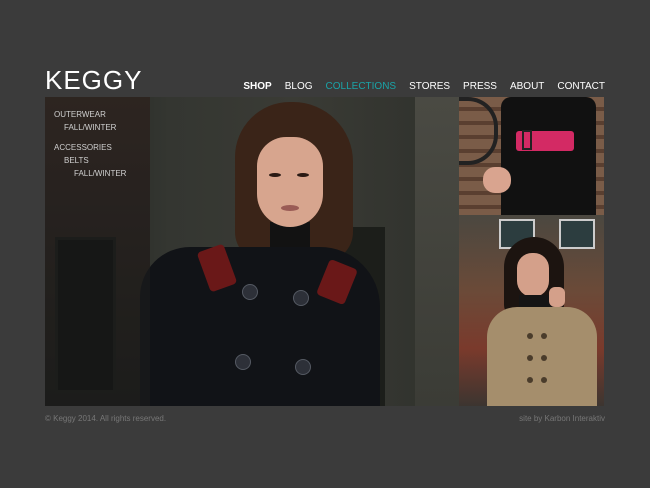 The image size is (650, 488). I want to click on nav-about: ABOUT, so click(527, 87).